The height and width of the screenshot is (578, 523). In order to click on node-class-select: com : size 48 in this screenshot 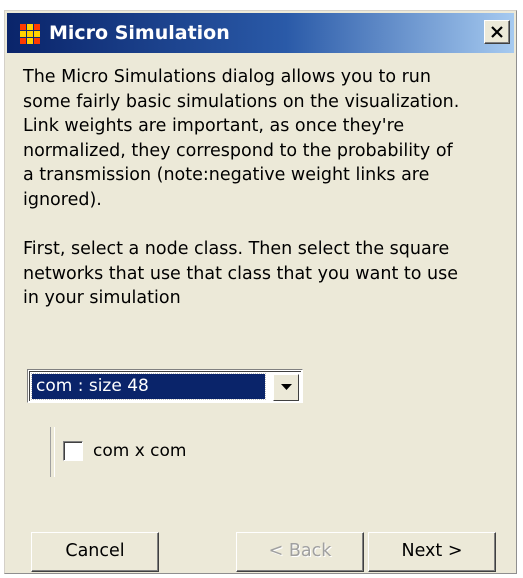, I will do `click(165, 386)`.